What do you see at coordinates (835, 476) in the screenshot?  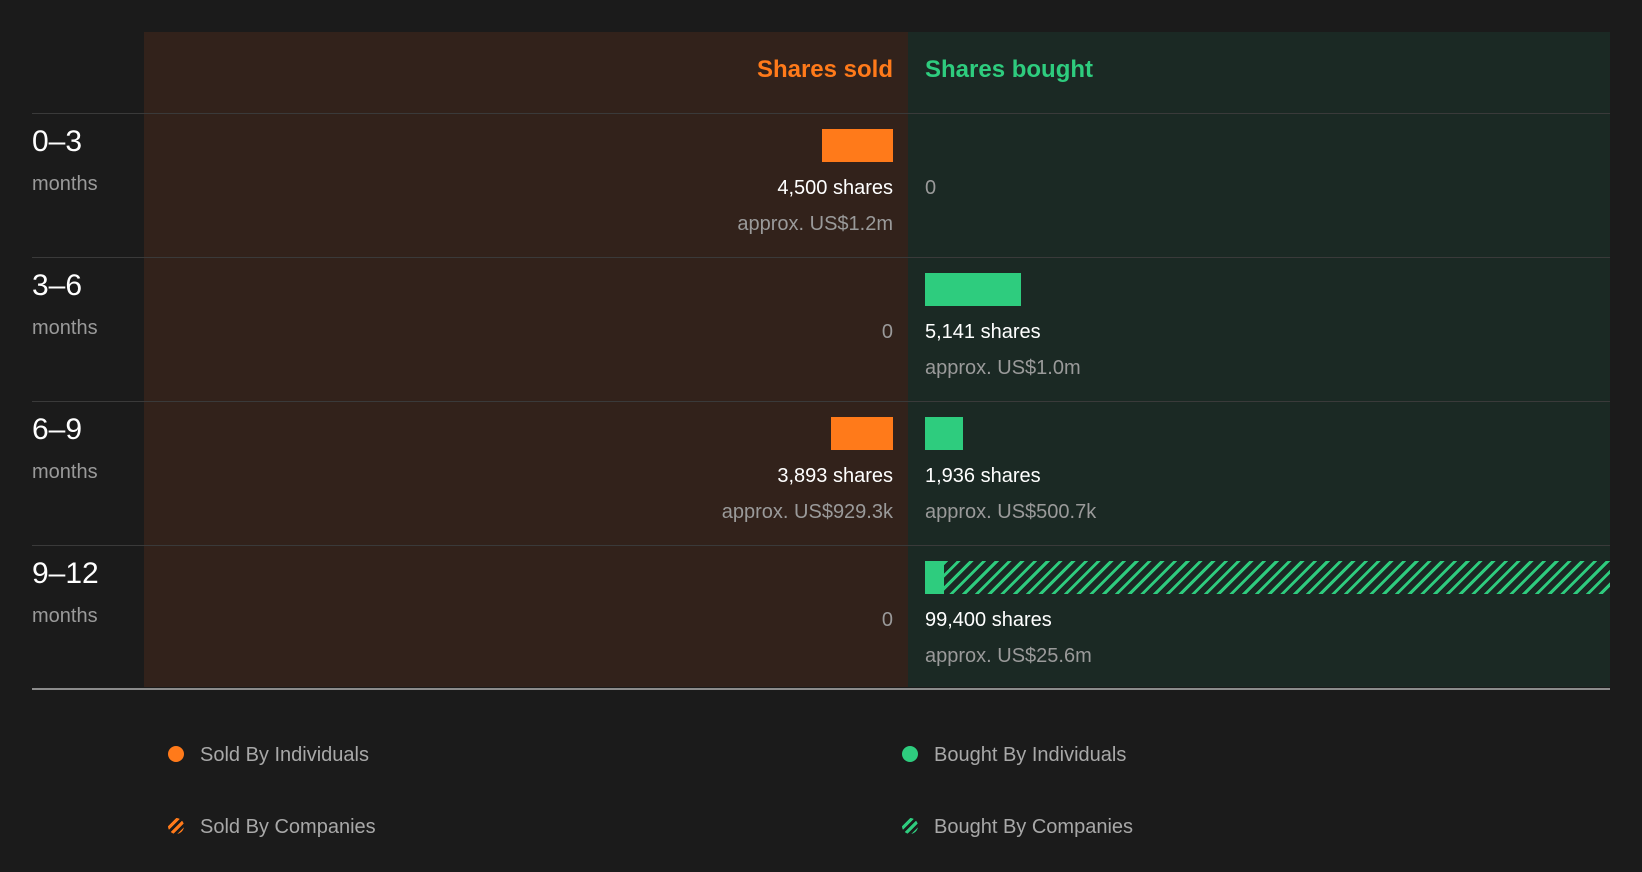 I see `sold-shares-value: 3,893 shares` at bounding box center [835, 476].